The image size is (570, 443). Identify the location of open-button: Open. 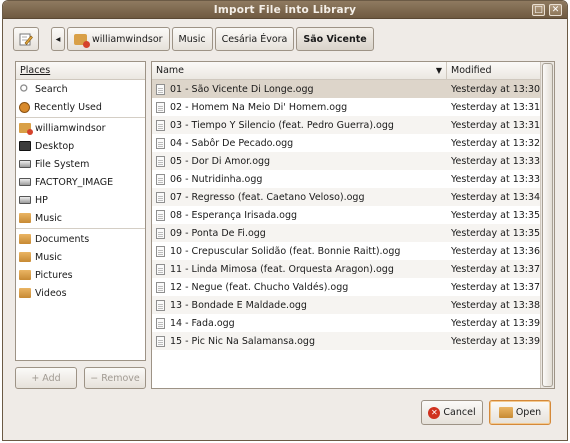
(520, 412).